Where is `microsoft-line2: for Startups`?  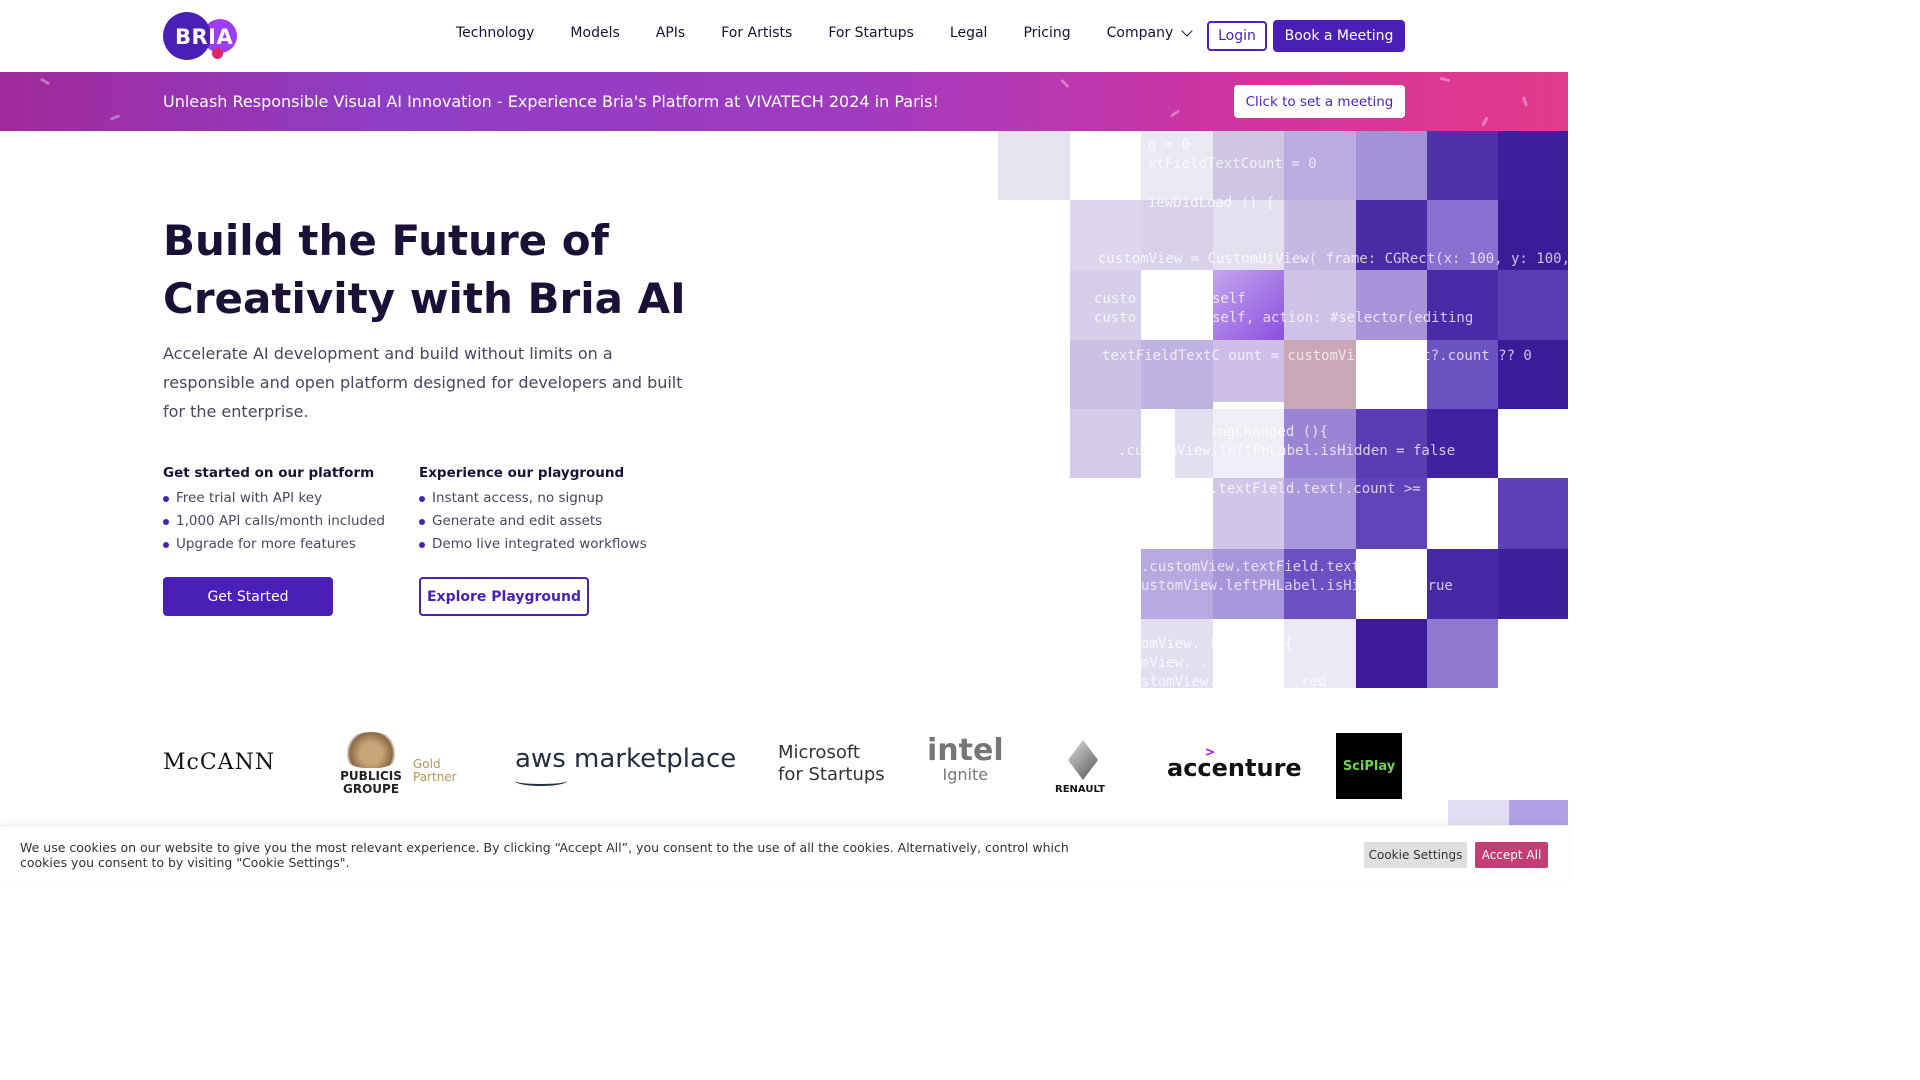
microsoft-line2: for Startups is located at coordinates (831, 774).